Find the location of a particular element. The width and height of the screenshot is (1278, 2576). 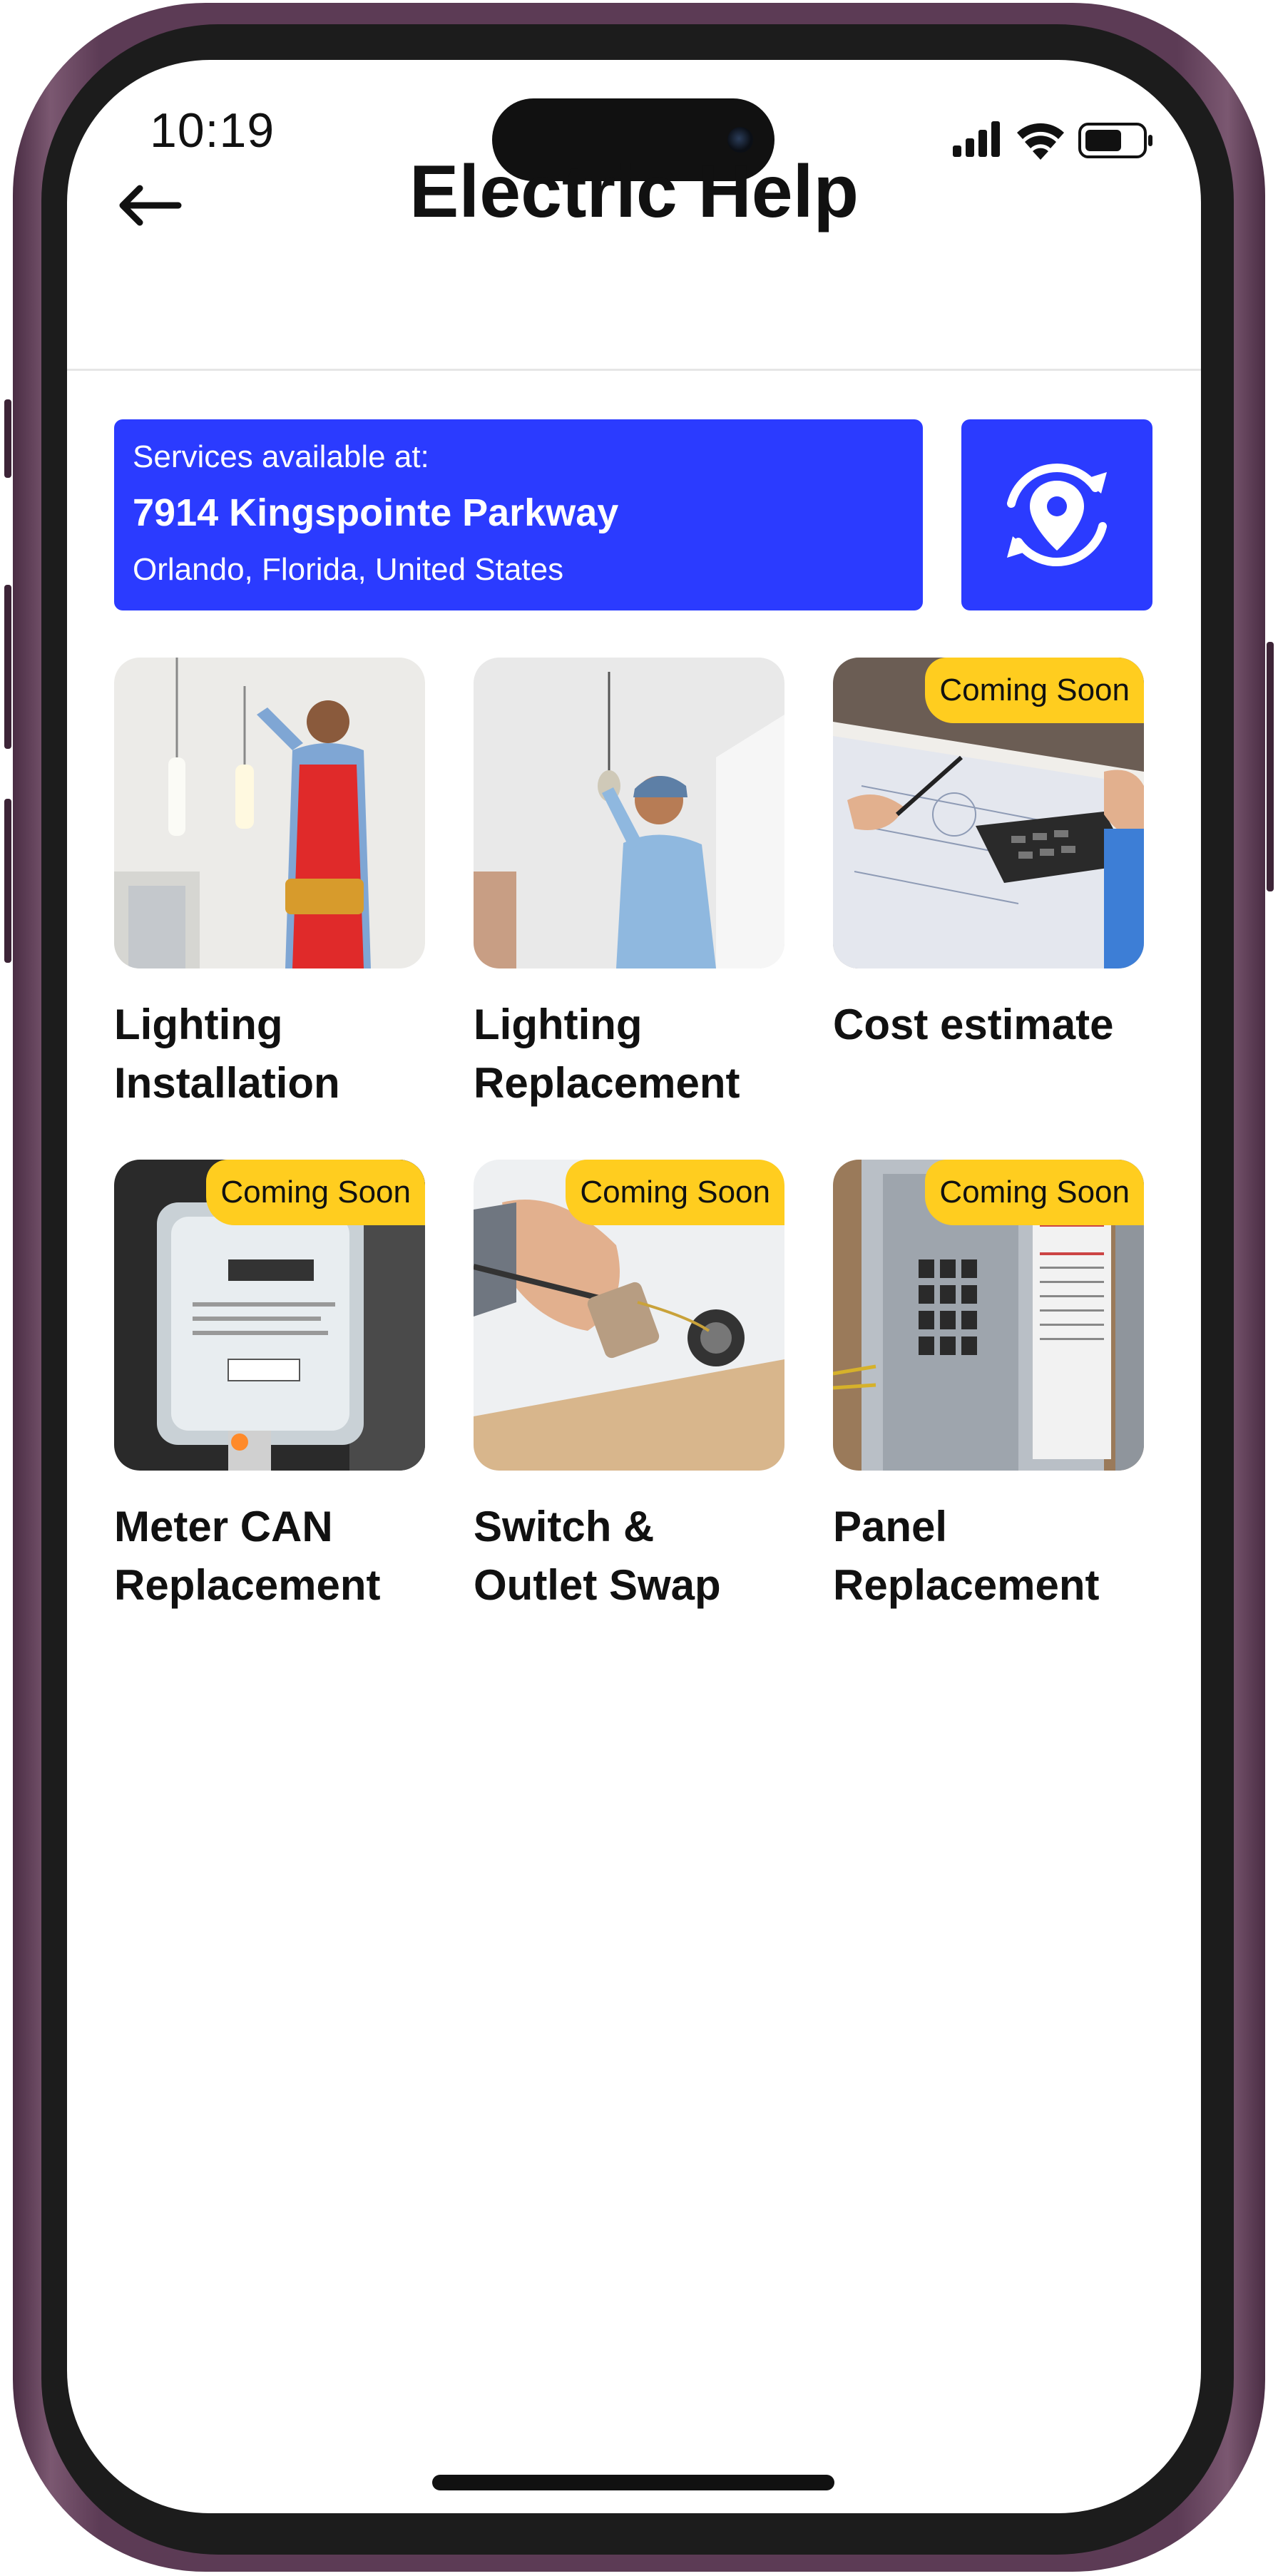

service-title: Lighting Installation is located at coordinates (227, 1054).